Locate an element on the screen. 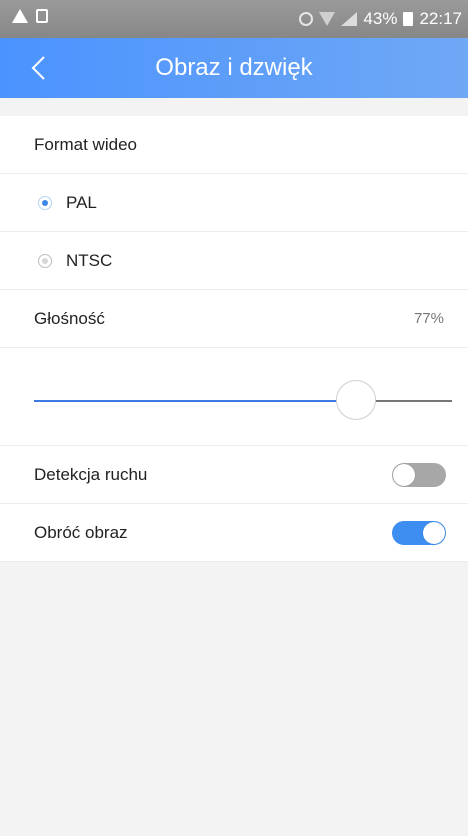 Image resolution: width=468 pixels, height=836 pixels. slider-fill is located at coordinates (195, 401).